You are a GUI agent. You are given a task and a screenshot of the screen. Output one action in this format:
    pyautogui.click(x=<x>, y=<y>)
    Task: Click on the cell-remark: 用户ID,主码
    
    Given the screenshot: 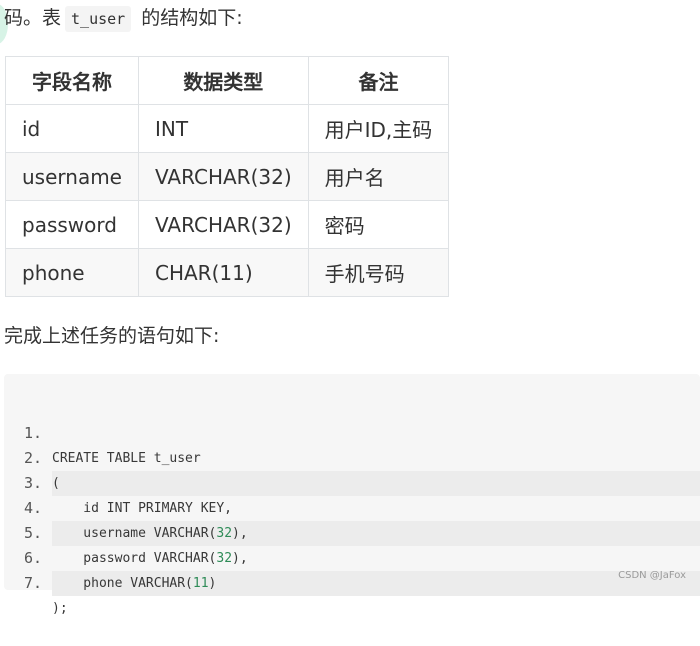 What is the action you would take?
    pyautogui.click(x=378, y=128)
    